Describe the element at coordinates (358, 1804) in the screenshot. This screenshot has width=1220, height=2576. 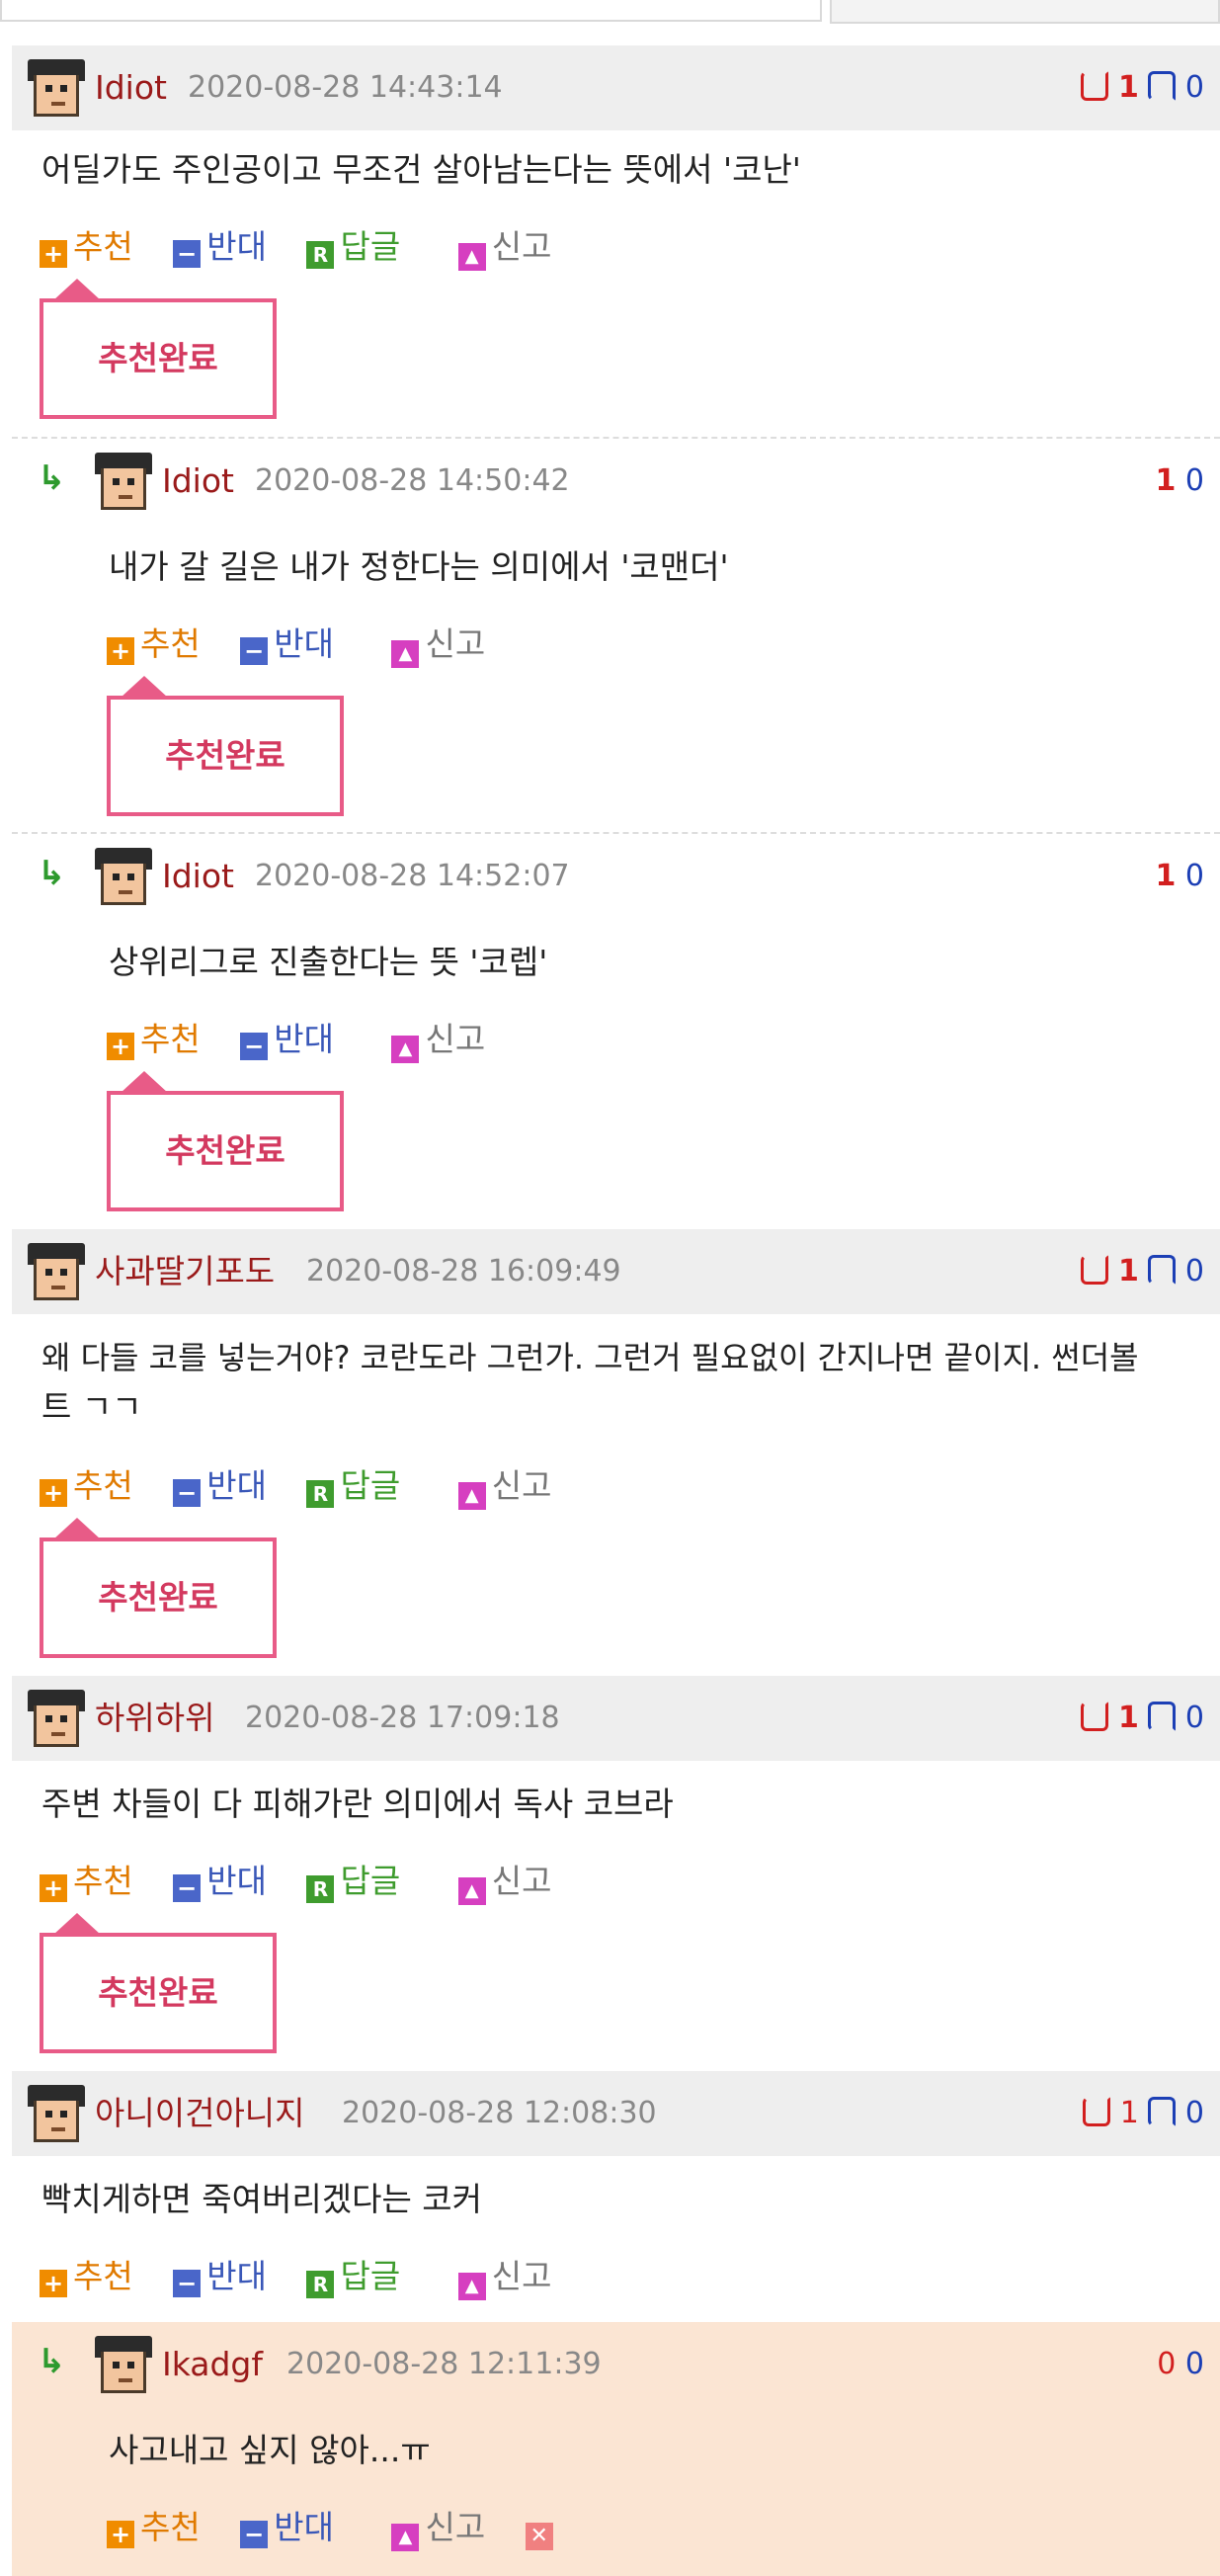
I see `comment-text: 주변 차들이 다 피해가란 의미에서 독사 코브라` at that location.